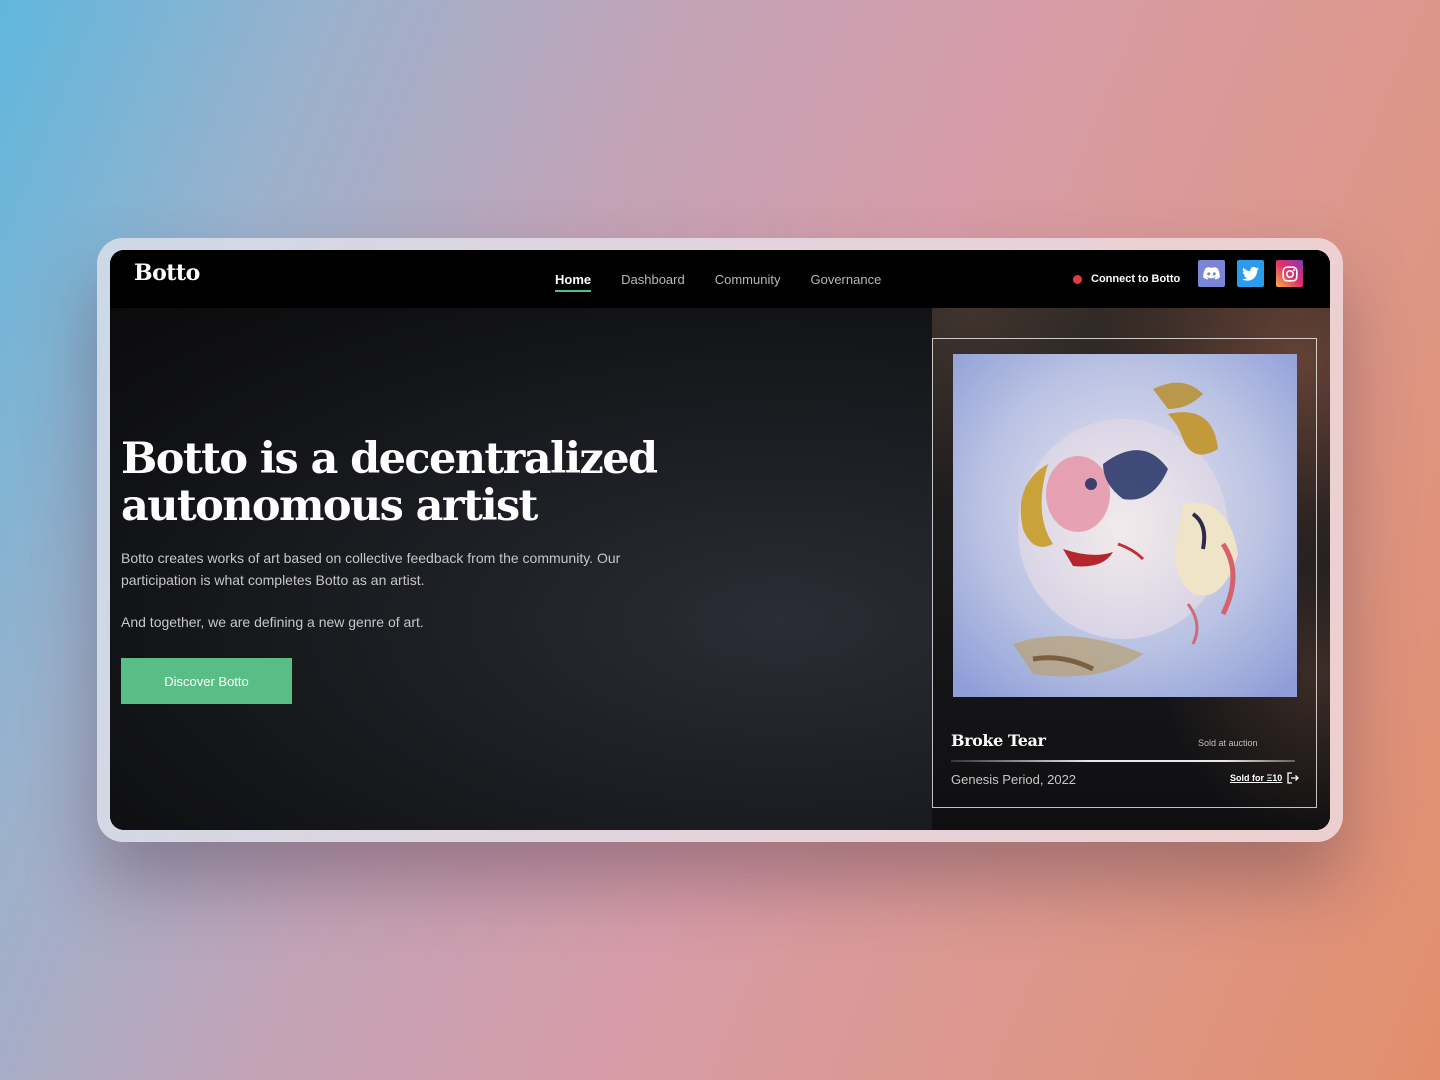 The height and width of the screenshot is (1080, 1440). Describe the element at coordinates (1228, 743) in the screenshot. I see `artwork-status: Sold at auction` at that location.